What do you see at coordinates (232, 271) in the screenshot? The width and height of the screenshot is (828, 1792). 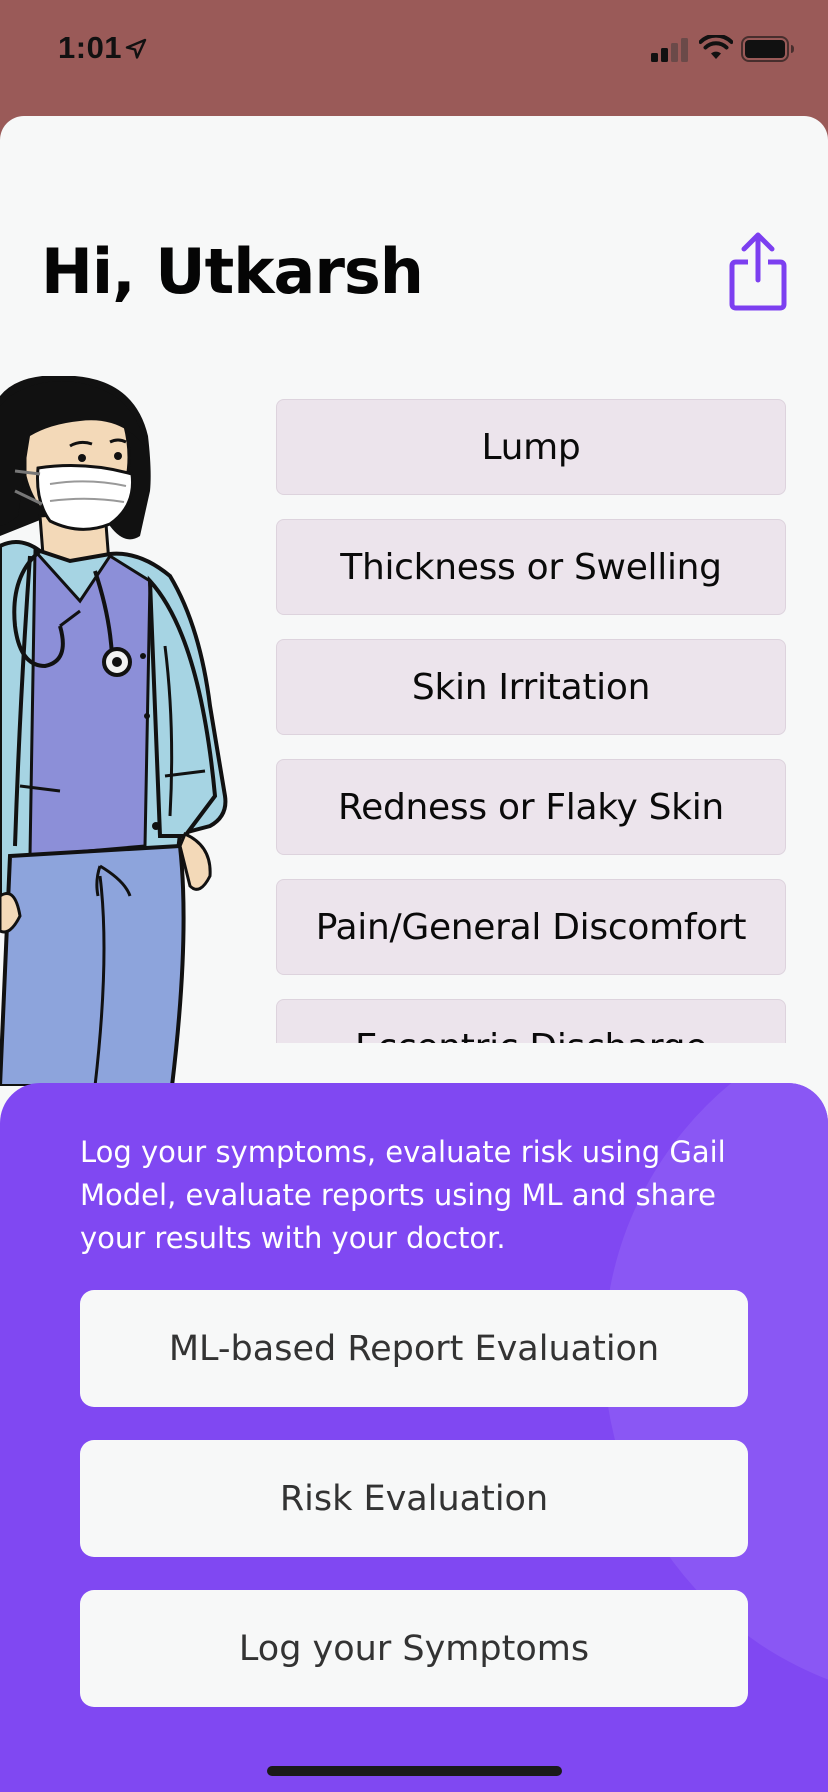 I see `page-title: Hi, Utkarsh` at bounding box center [232, 271].